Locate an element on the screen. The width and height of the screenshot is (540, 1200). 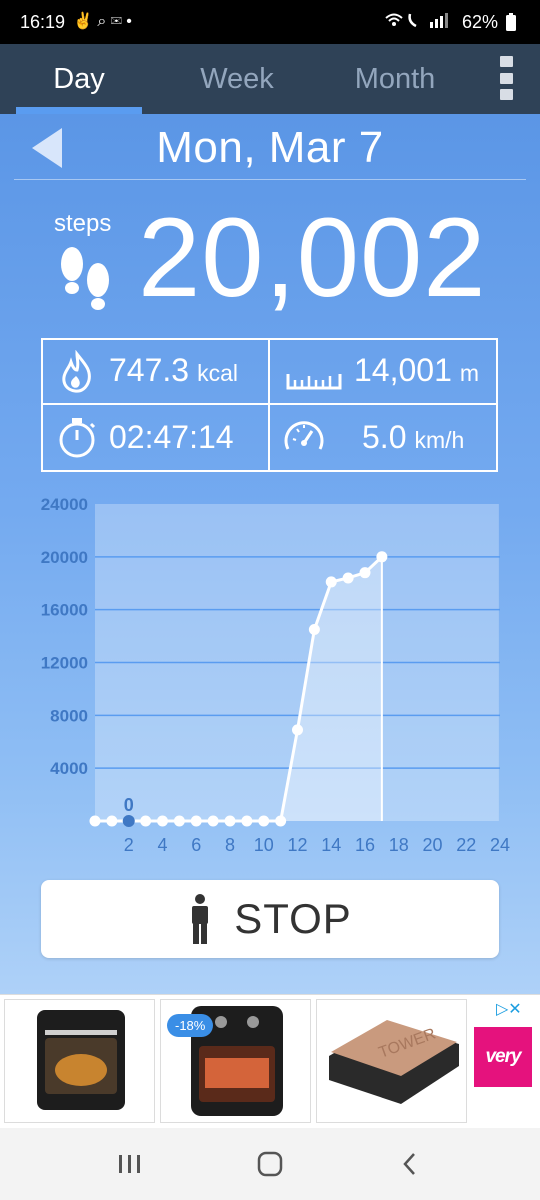
y-tick-4000: 4000 is located at coordinates (69, 768).